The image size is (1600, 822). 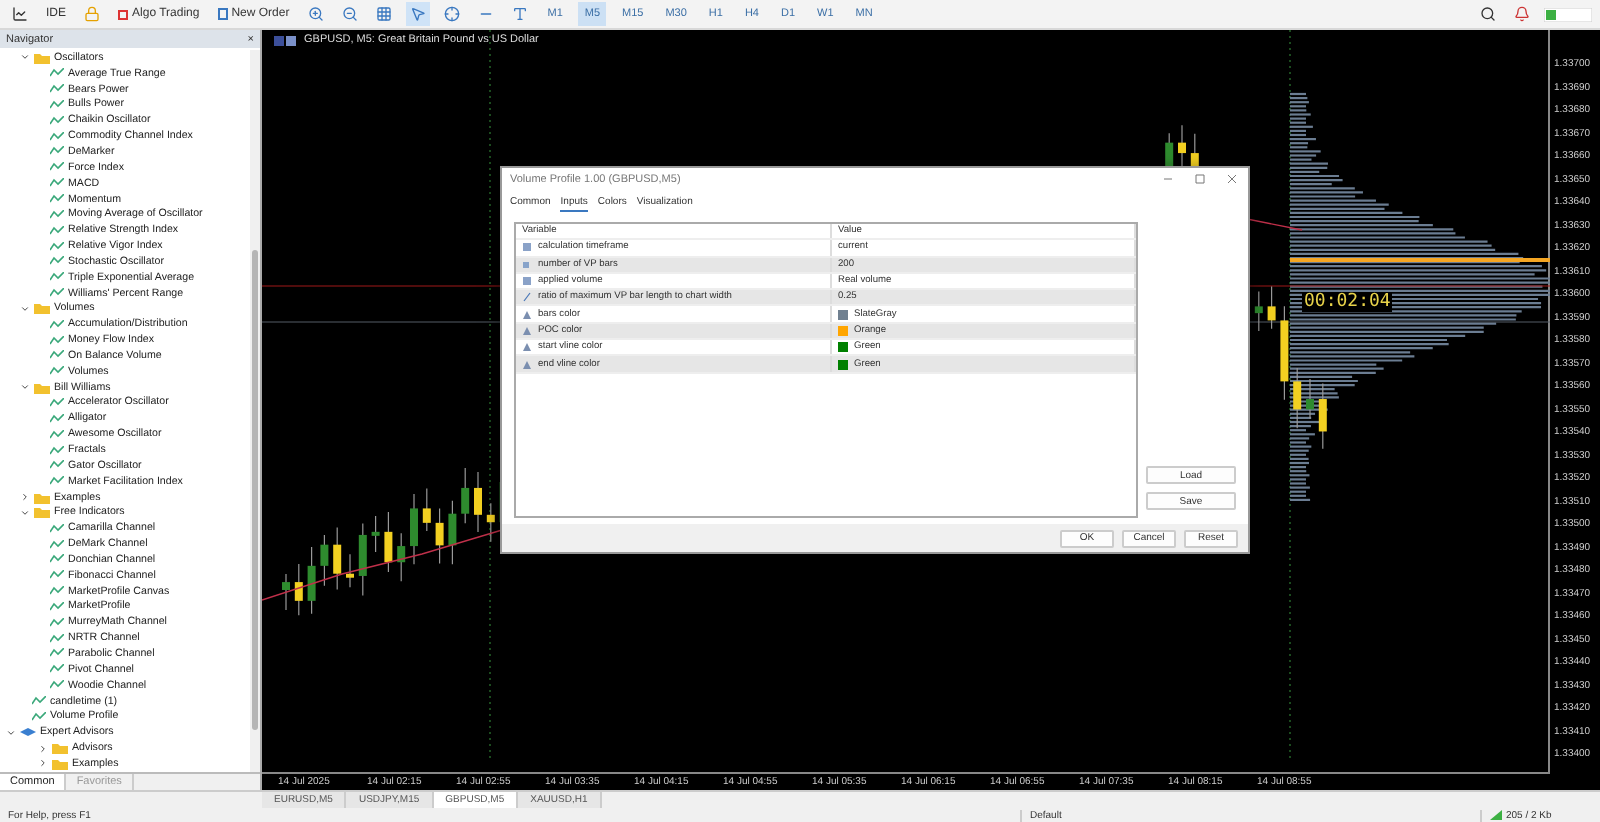 I want to click on cursor-icon, so click(x=417, y=14).